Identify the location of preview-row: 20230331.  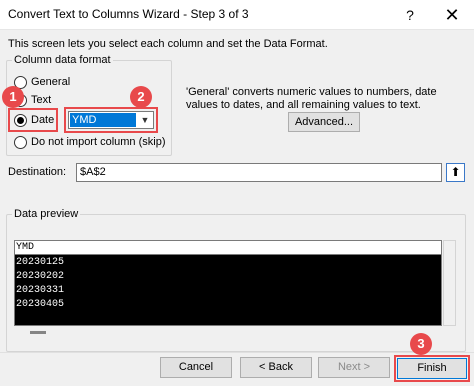
(40, 290).